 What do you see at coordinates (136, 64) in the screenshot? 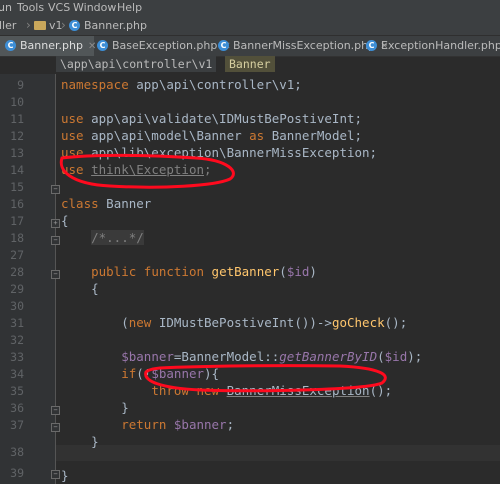
I see `namespace-crumb: \app\api\controller\v1` at bounding box center [136, 64].